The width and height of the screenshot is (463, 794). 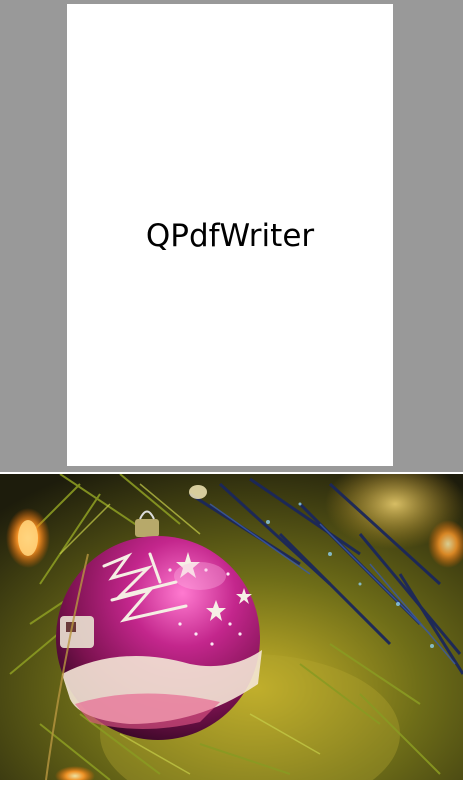 I want to click on ornament-cap, so click(x=147, y=528).